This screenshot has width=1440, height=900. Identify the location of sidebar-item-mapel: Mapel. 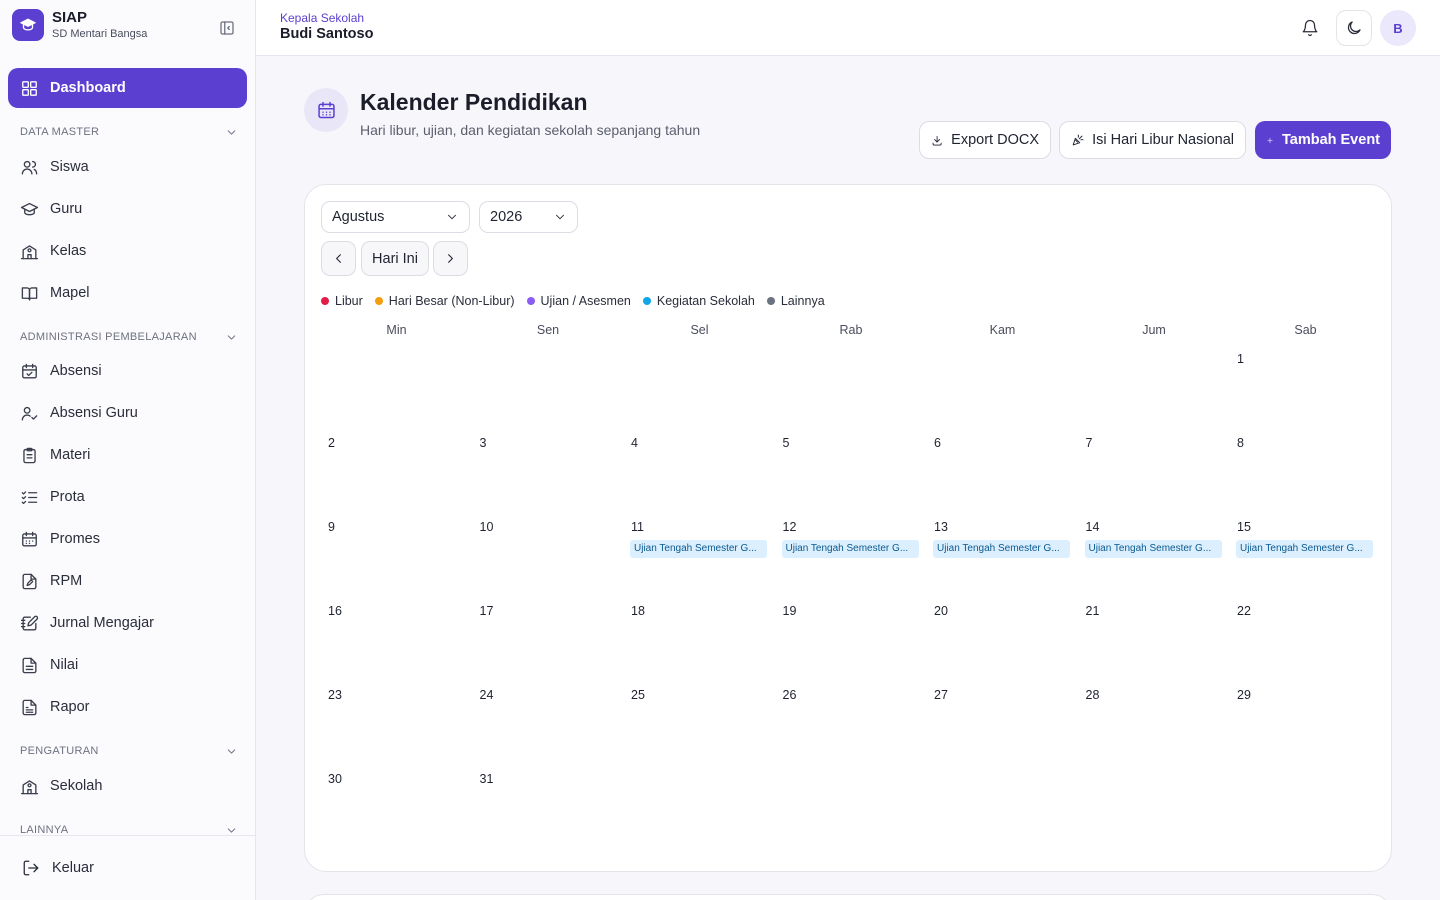
(127, 293).